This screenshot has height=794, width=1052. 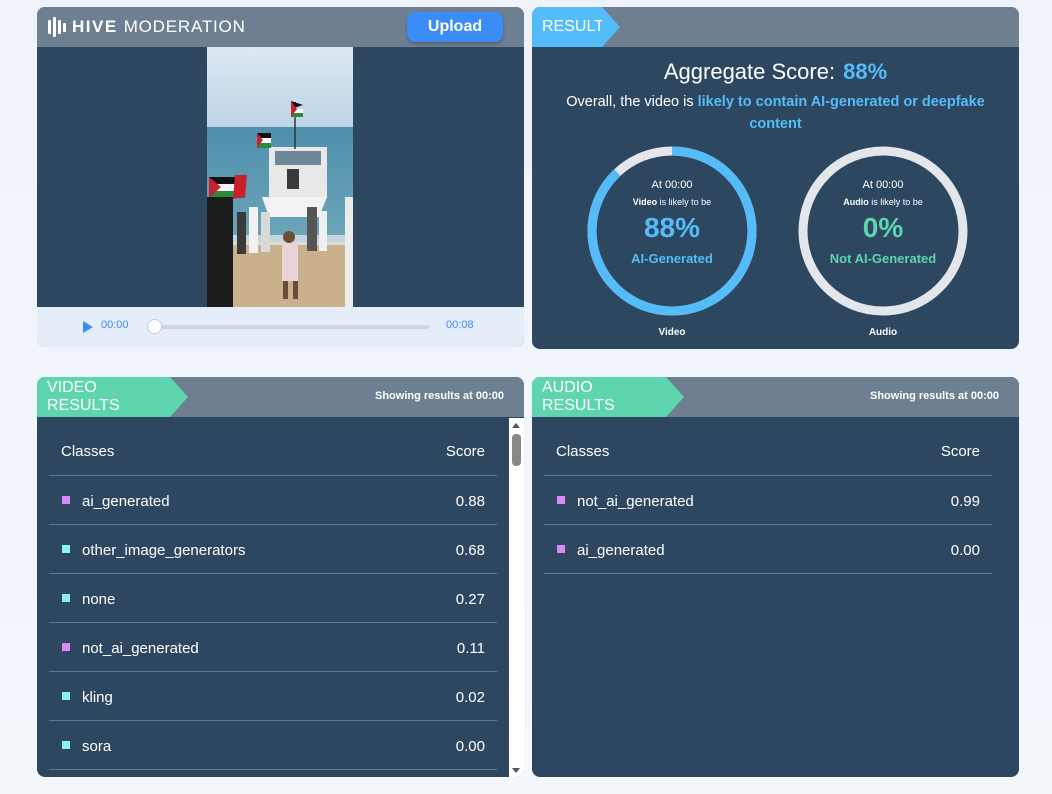 What do you see at coordinates (291, 327) in the screenshot?
I see `seek-bar` at bounding box center [291, 327].